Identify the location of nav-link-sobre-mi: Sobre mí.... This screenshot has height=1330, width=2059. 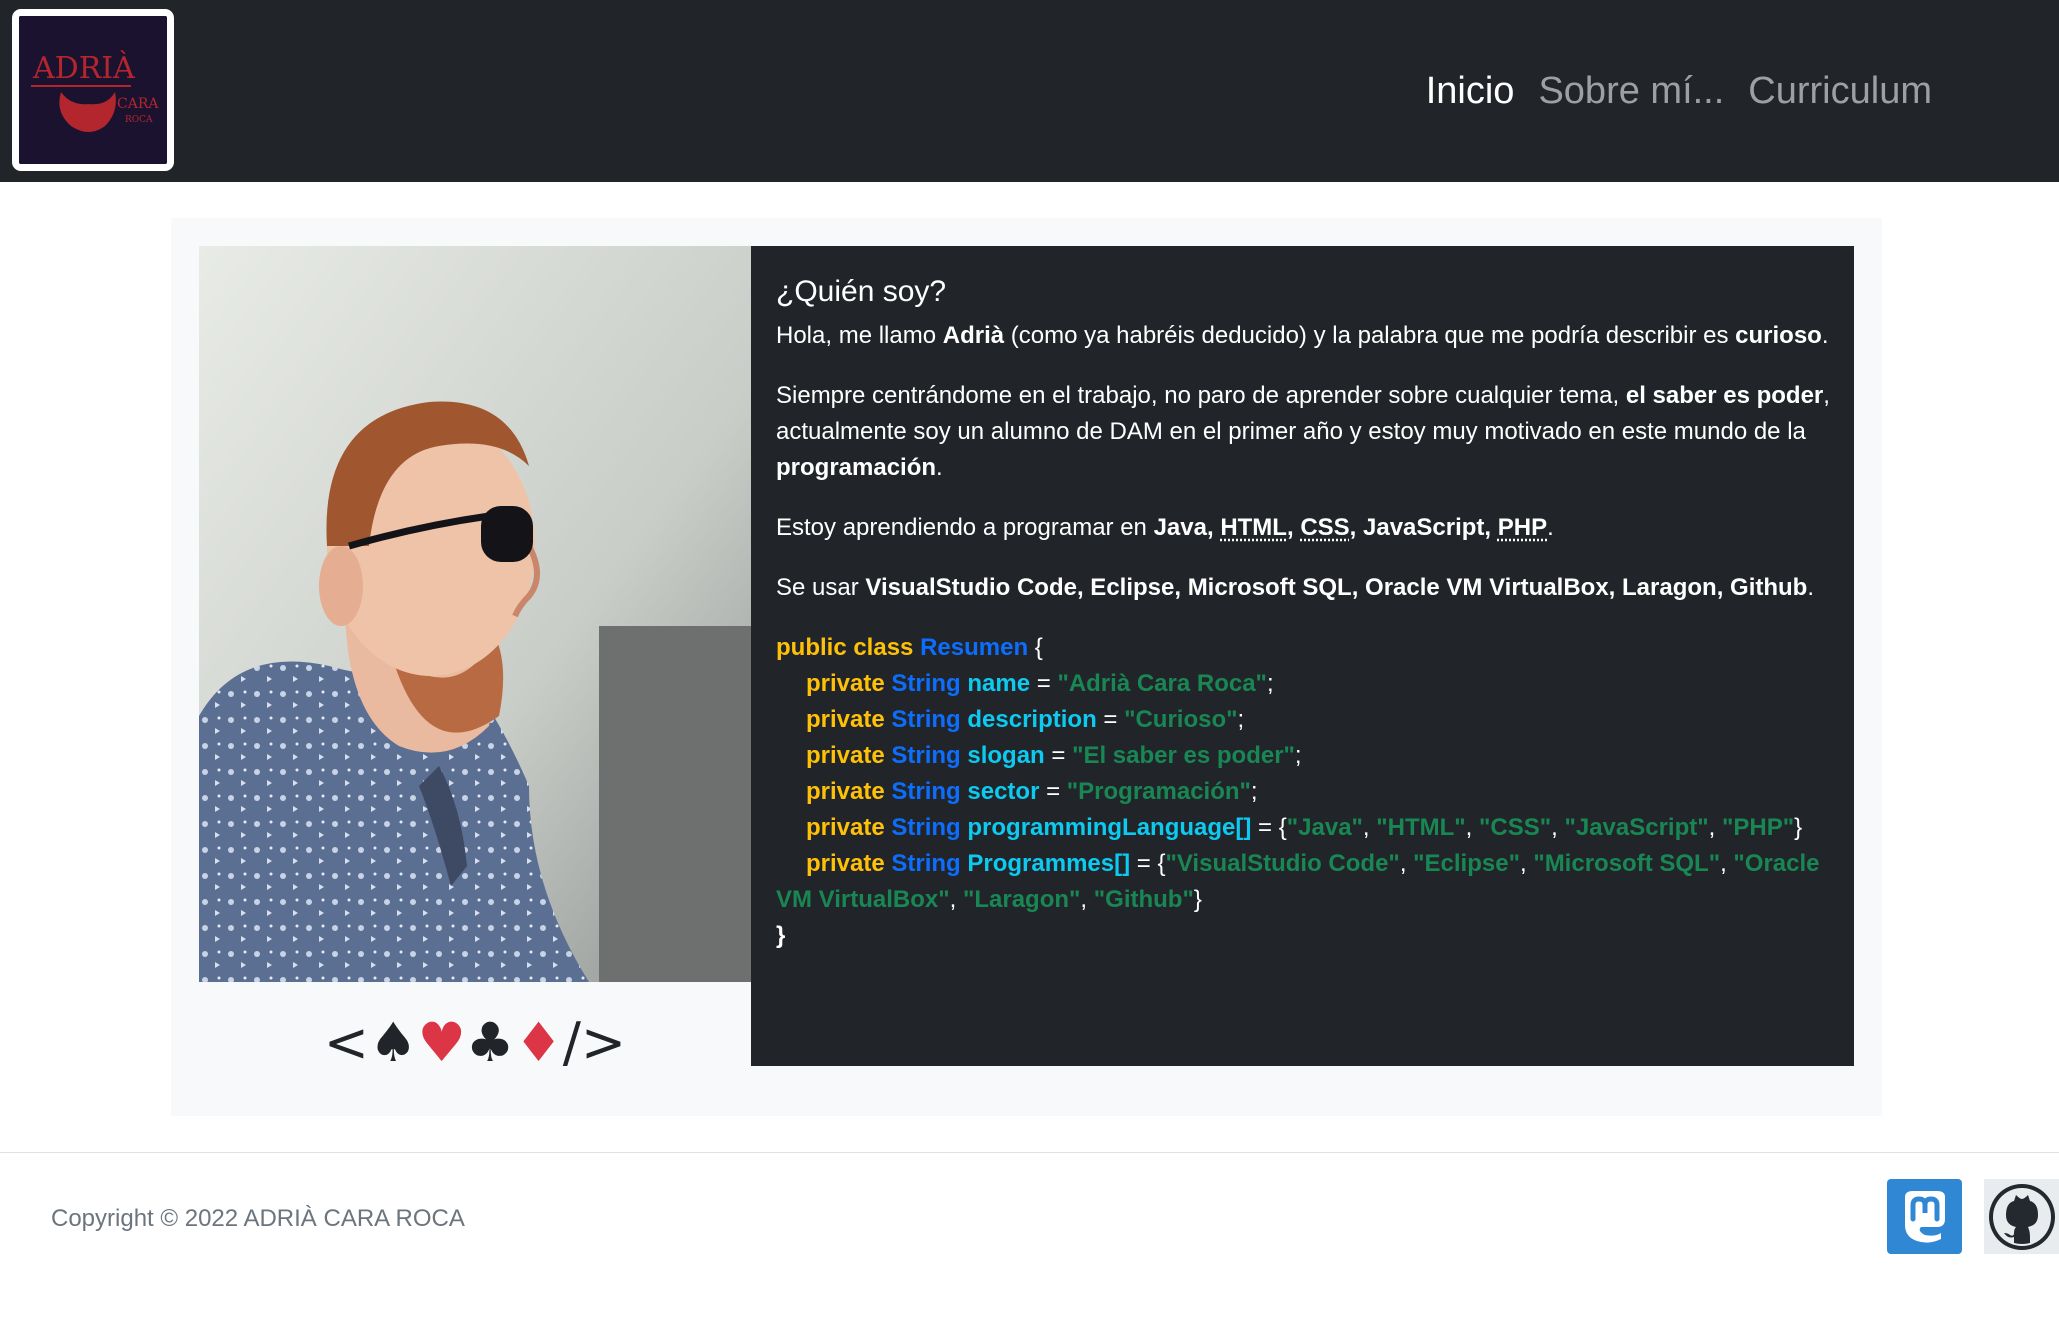
(1631, 91).